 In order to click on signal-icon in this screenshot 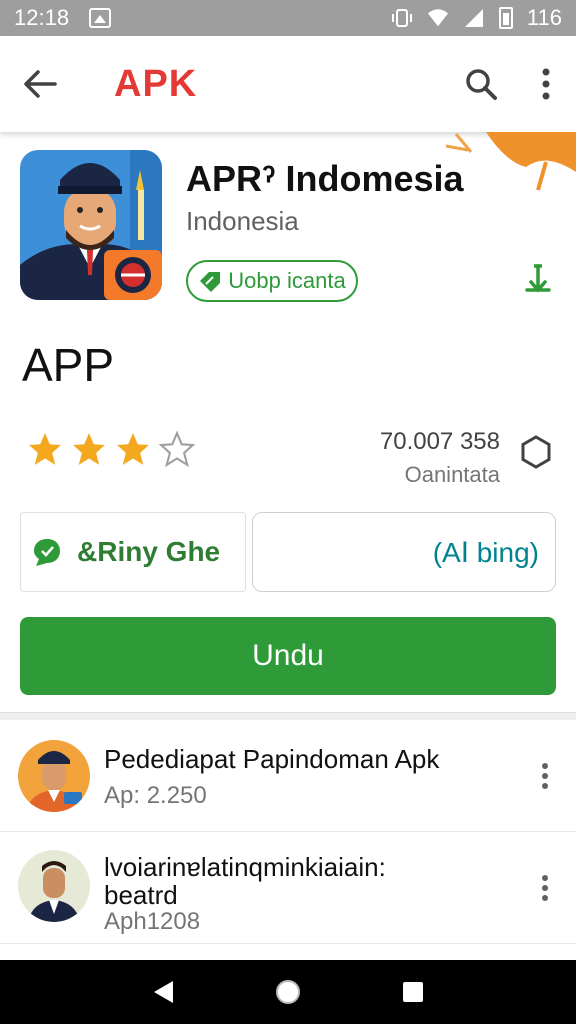, I will do `click(474, 18)`.